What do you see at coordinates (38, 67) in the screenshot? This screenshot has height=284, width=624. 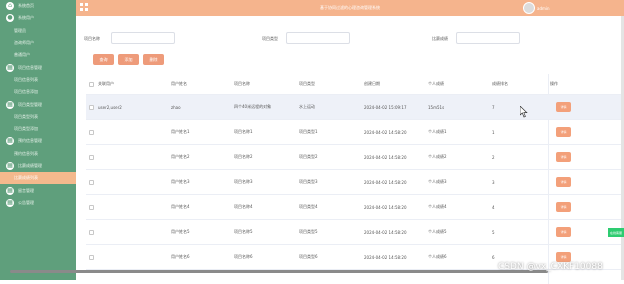 I see `sidebar-item: ▦ 项目信息管理` at bounding box center [38, 67].